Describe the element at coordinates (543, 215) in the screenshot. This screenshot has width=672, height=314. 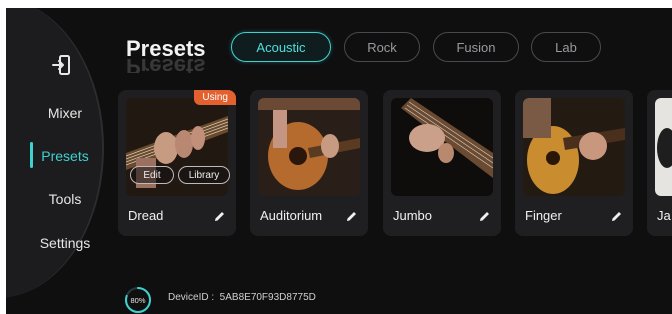
I see `card-name: Finger` at that location.